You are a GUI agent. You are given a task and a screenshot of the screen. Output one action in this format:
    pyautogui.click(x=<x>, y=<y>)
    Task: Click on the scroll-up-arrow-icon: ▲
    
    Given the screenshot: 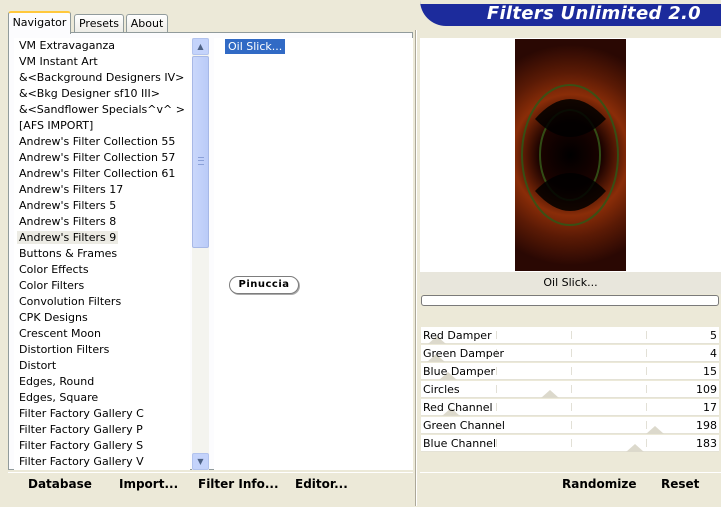 What is the action you would take?
    pyautogui.click(x=200, y=46)
    